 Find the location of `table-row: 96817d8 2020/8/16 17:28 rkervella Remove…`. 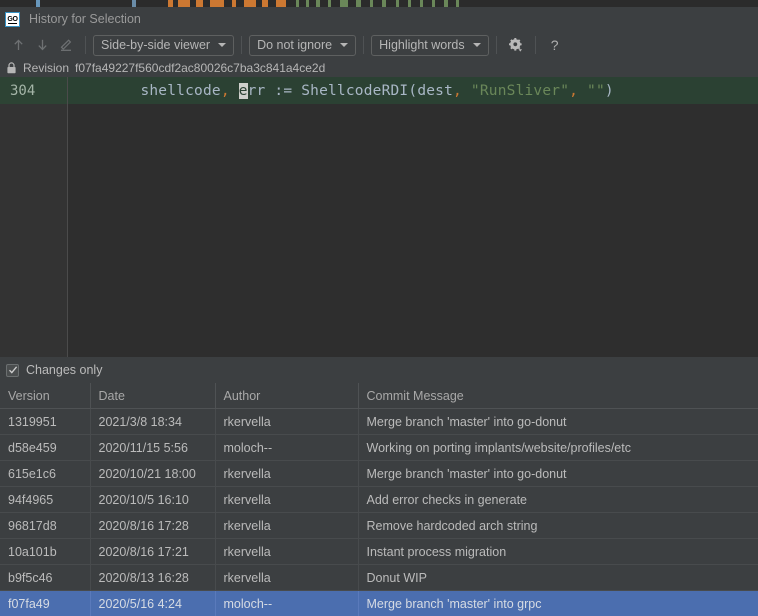

table-row: 96817d8 2020/8/16 17:28 rkervella Remove… is located at coordinates (379, 525).